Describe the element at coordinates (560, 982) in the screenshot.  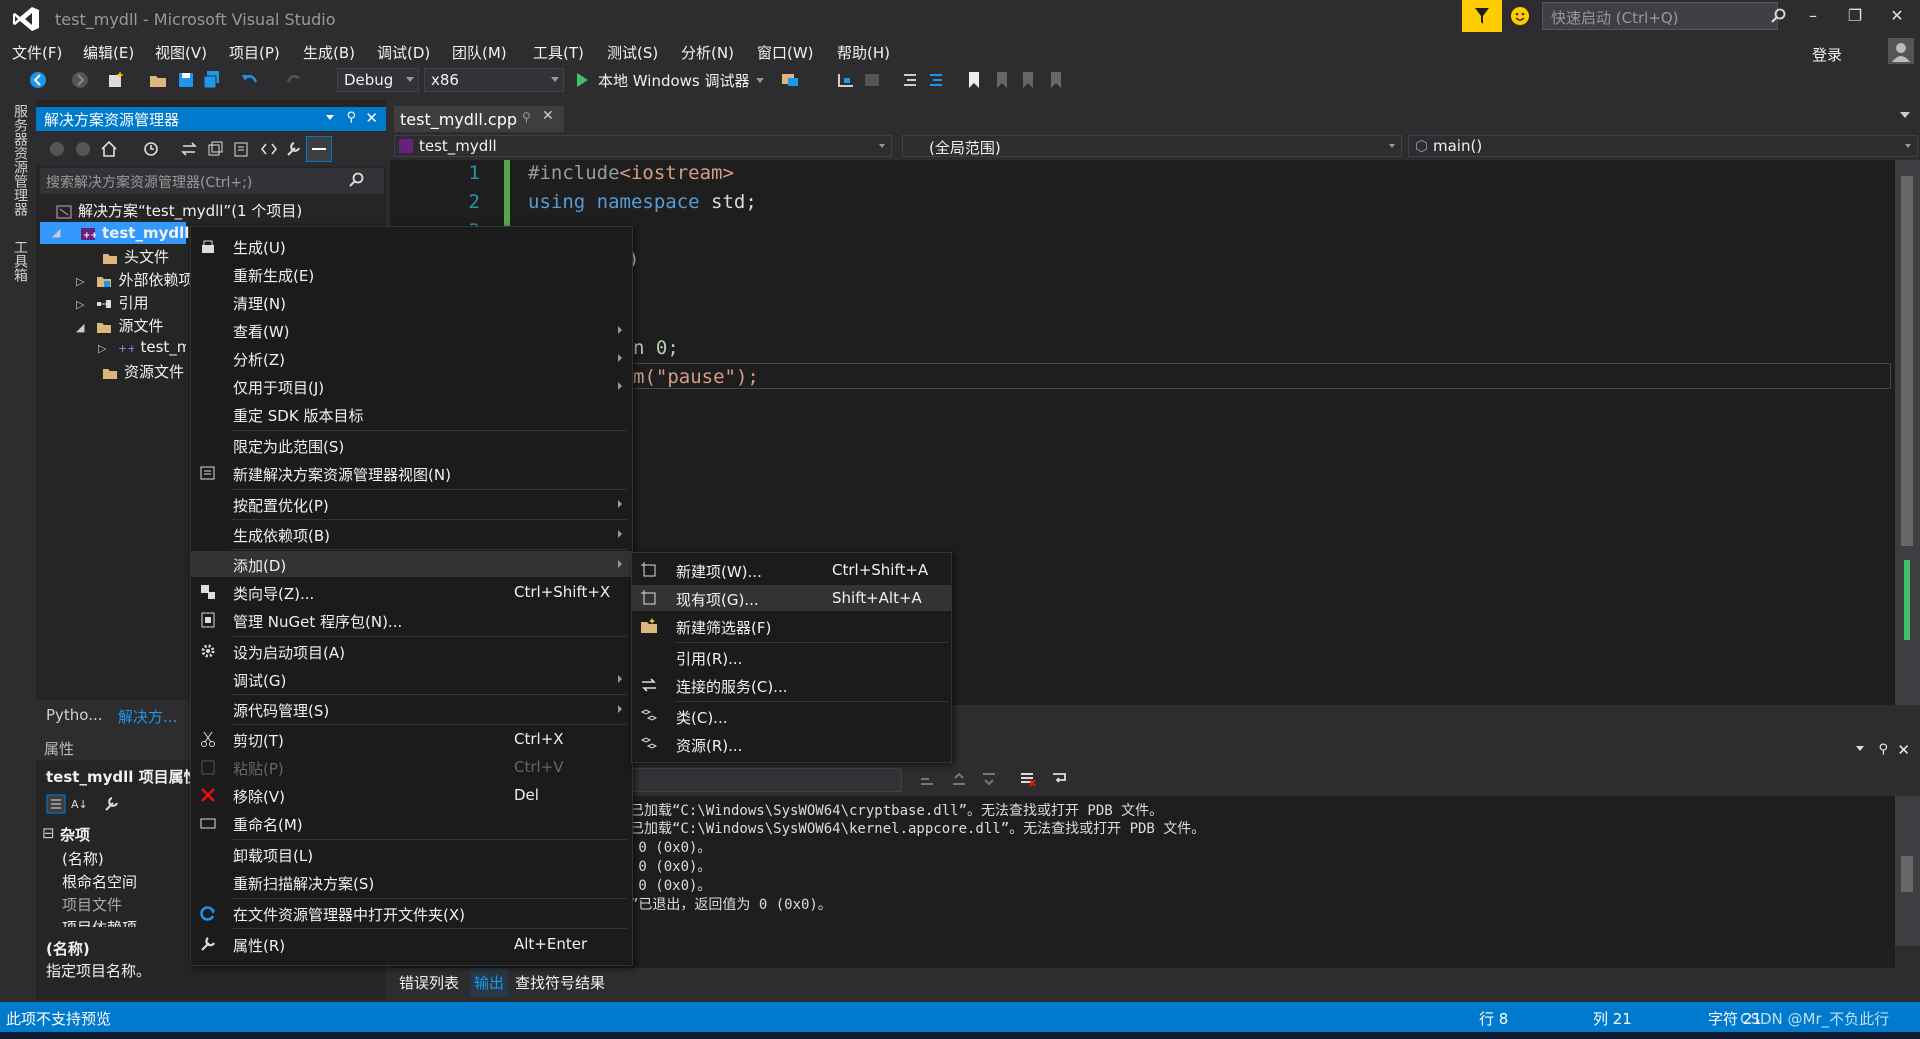
I see `tab-find-symbol-results: 查找符号结果` at that location.